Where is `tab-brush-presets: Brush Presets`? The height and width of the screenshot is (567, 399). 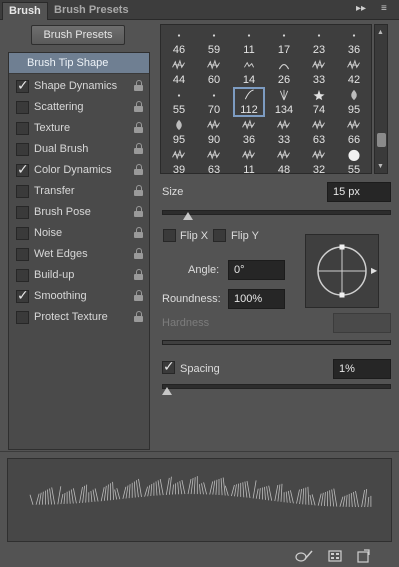
tab-brush-presets: Brush Presets is located at coordinates (91, 11).